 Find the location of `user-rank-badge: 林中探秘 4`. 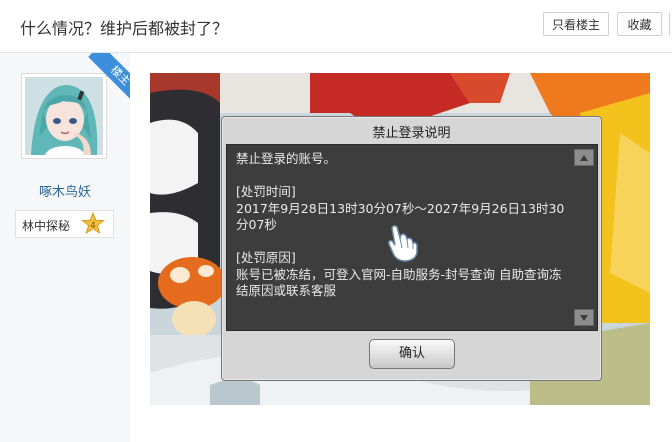

user-rank-badge: 林中探秘 4 is located at coordinates (64, 224).